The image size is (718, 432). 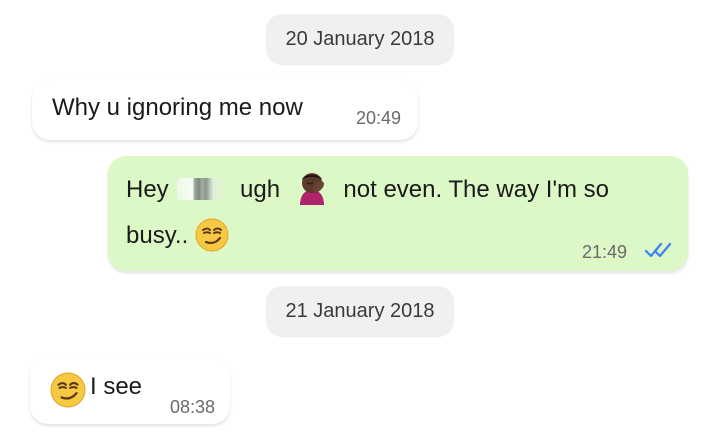 What do you see at coordinates (203, 188) in the screenshot?
I see `blurred-name-redaction` at bounding box center [203, 188].